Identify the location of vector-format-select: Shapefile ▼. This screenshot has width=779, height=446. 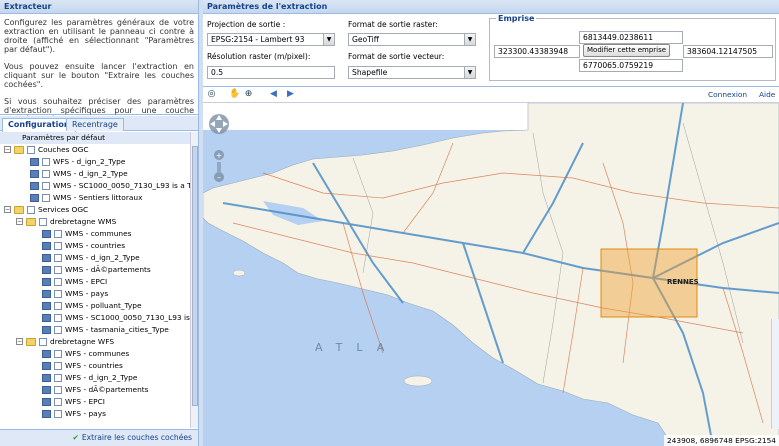
(412, 72).